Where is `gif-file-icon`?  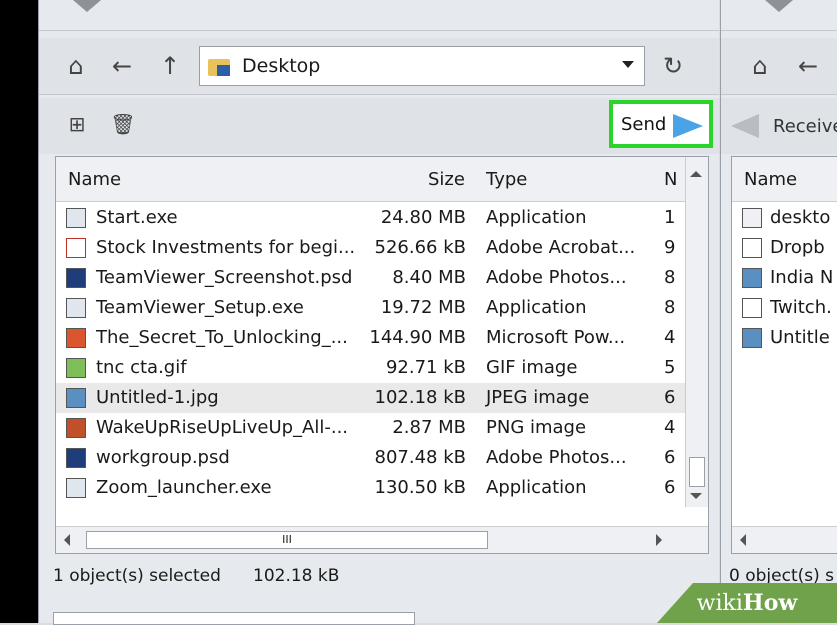
gif-file-icon is located at coordinates (76, 368).